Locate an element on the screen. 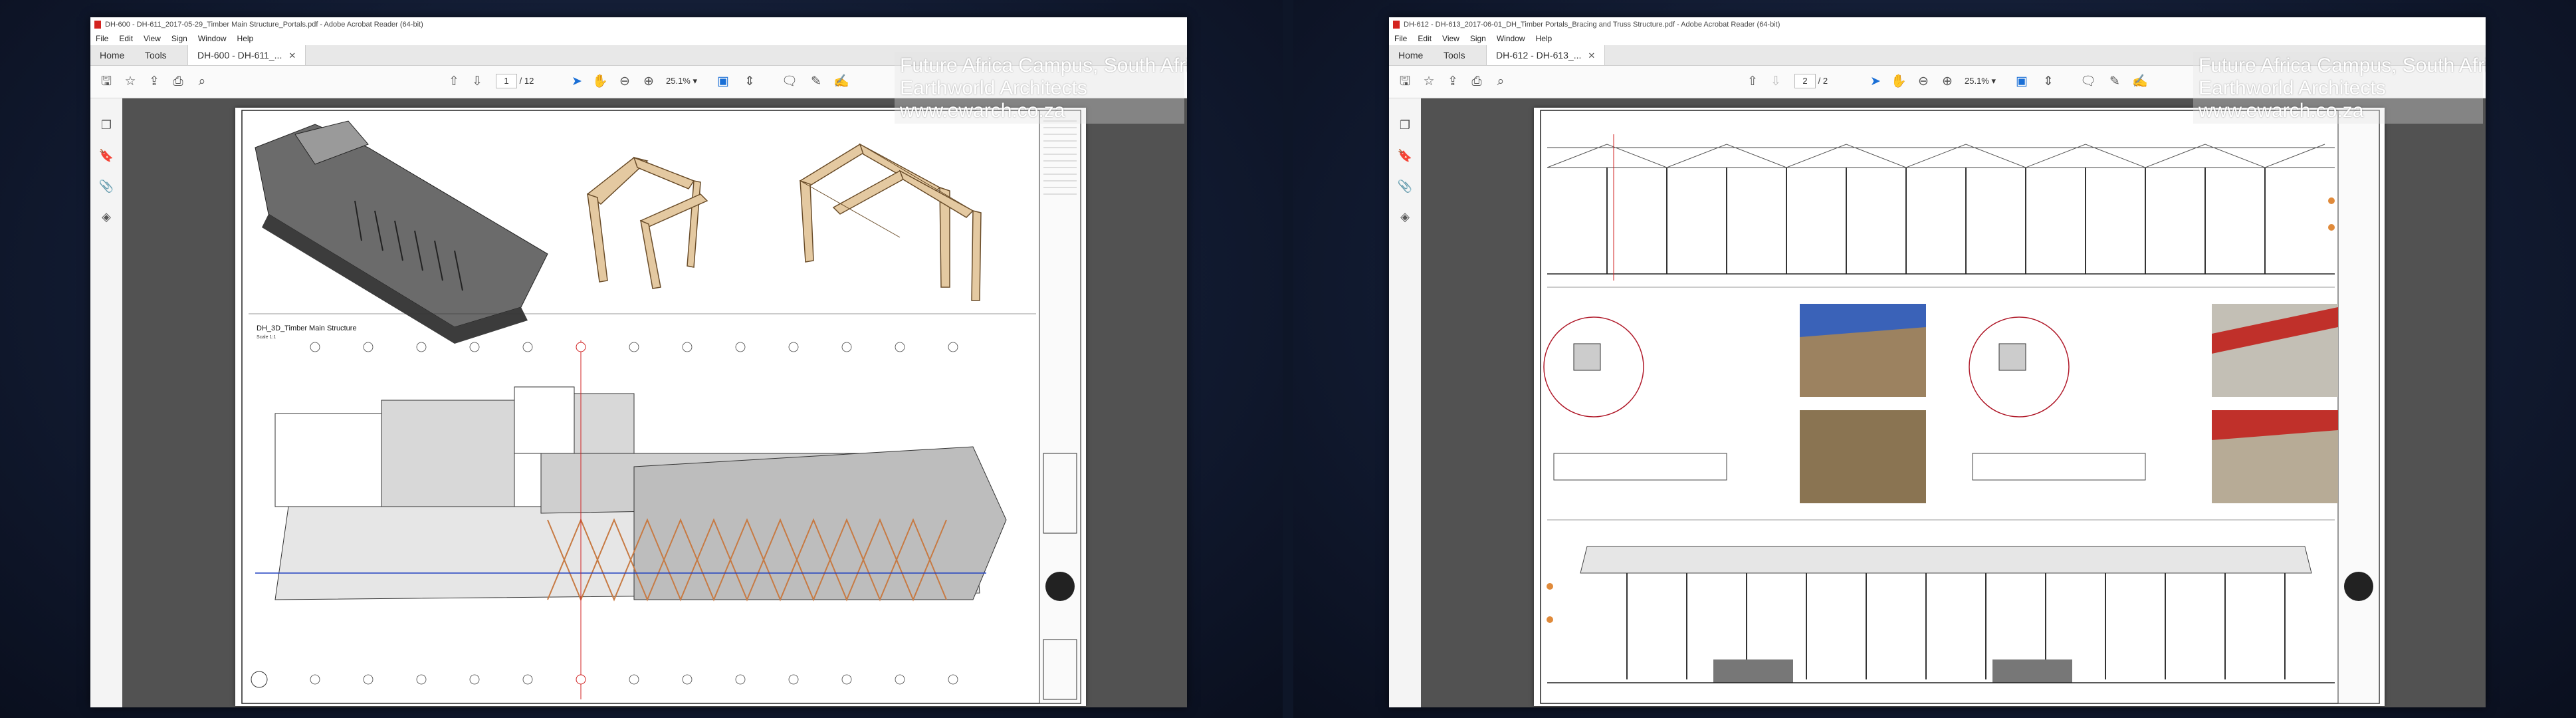 The height and width of the screenshot is (718, 2576). drawing-title: DH_3D_Timber Main Structure is located at coordinates (307, 328).